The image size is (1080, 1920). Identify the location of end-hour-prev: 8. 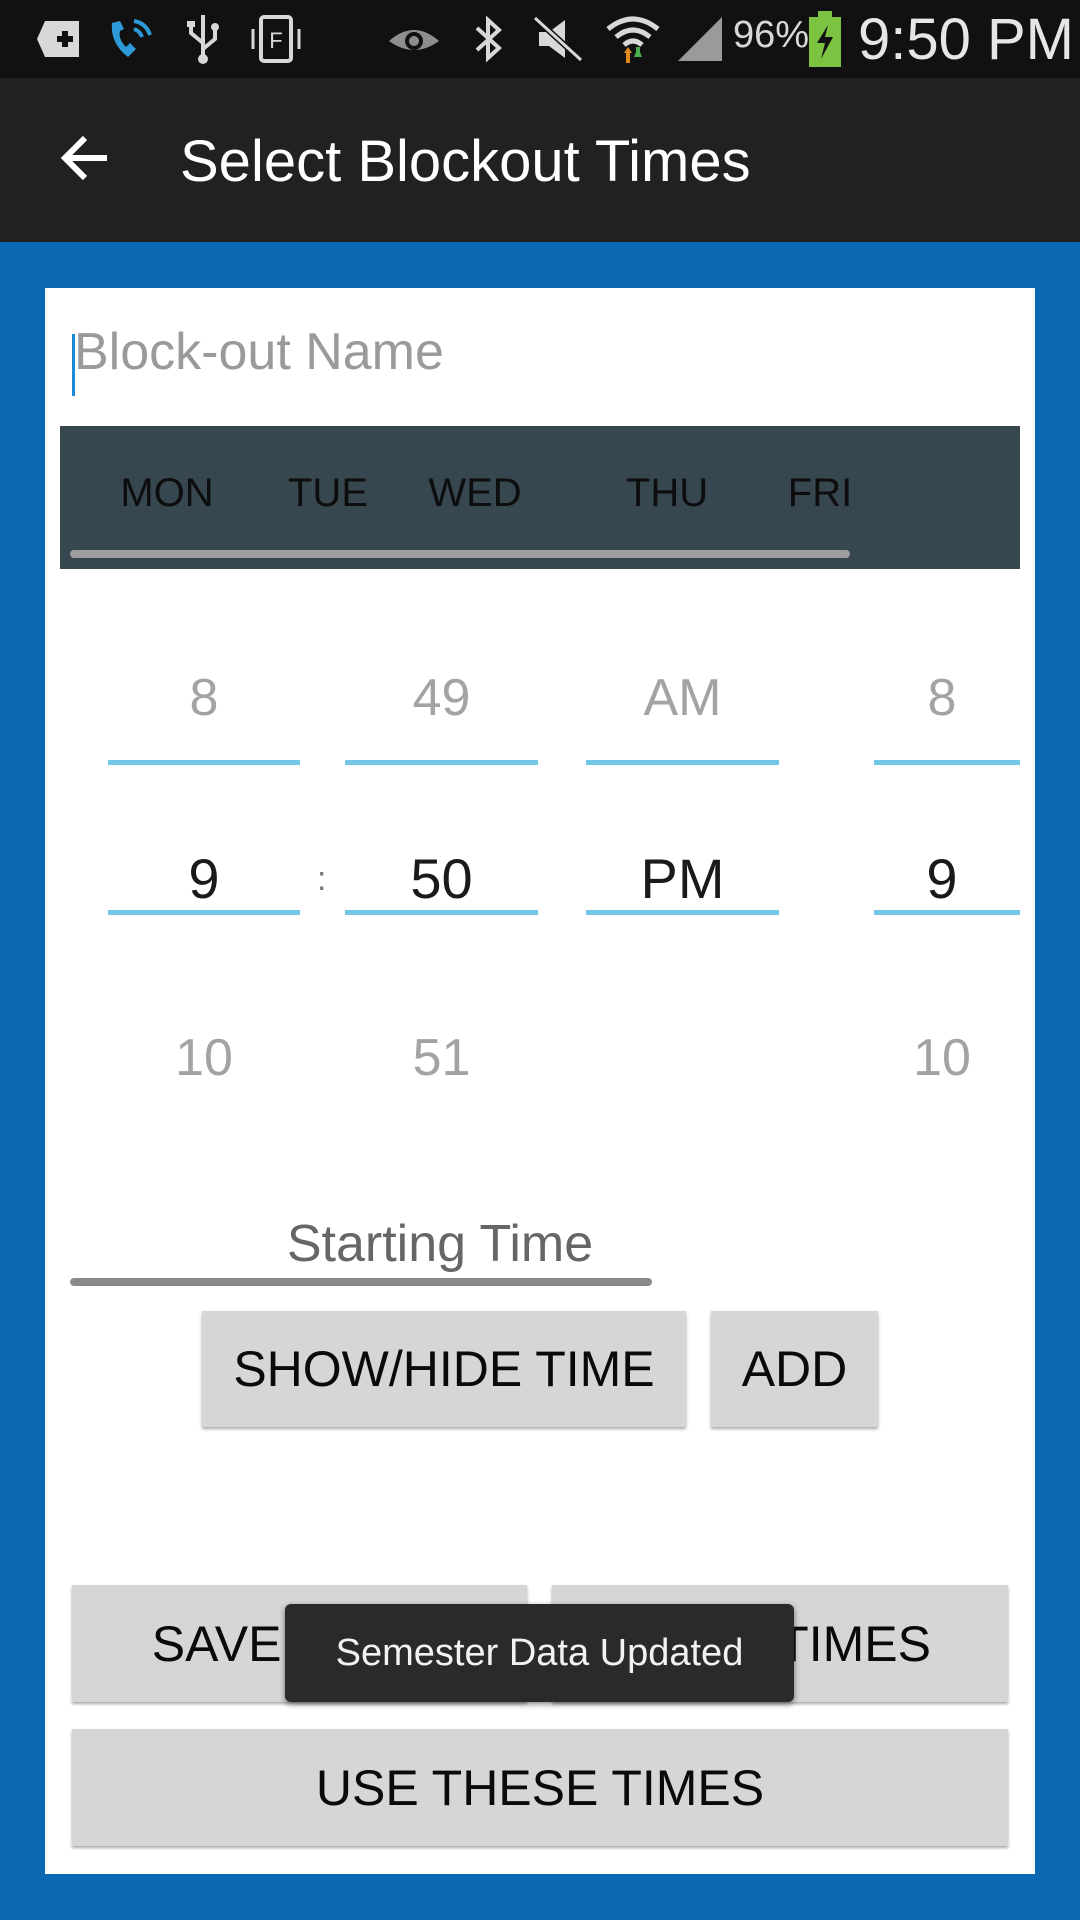
(942, 698).